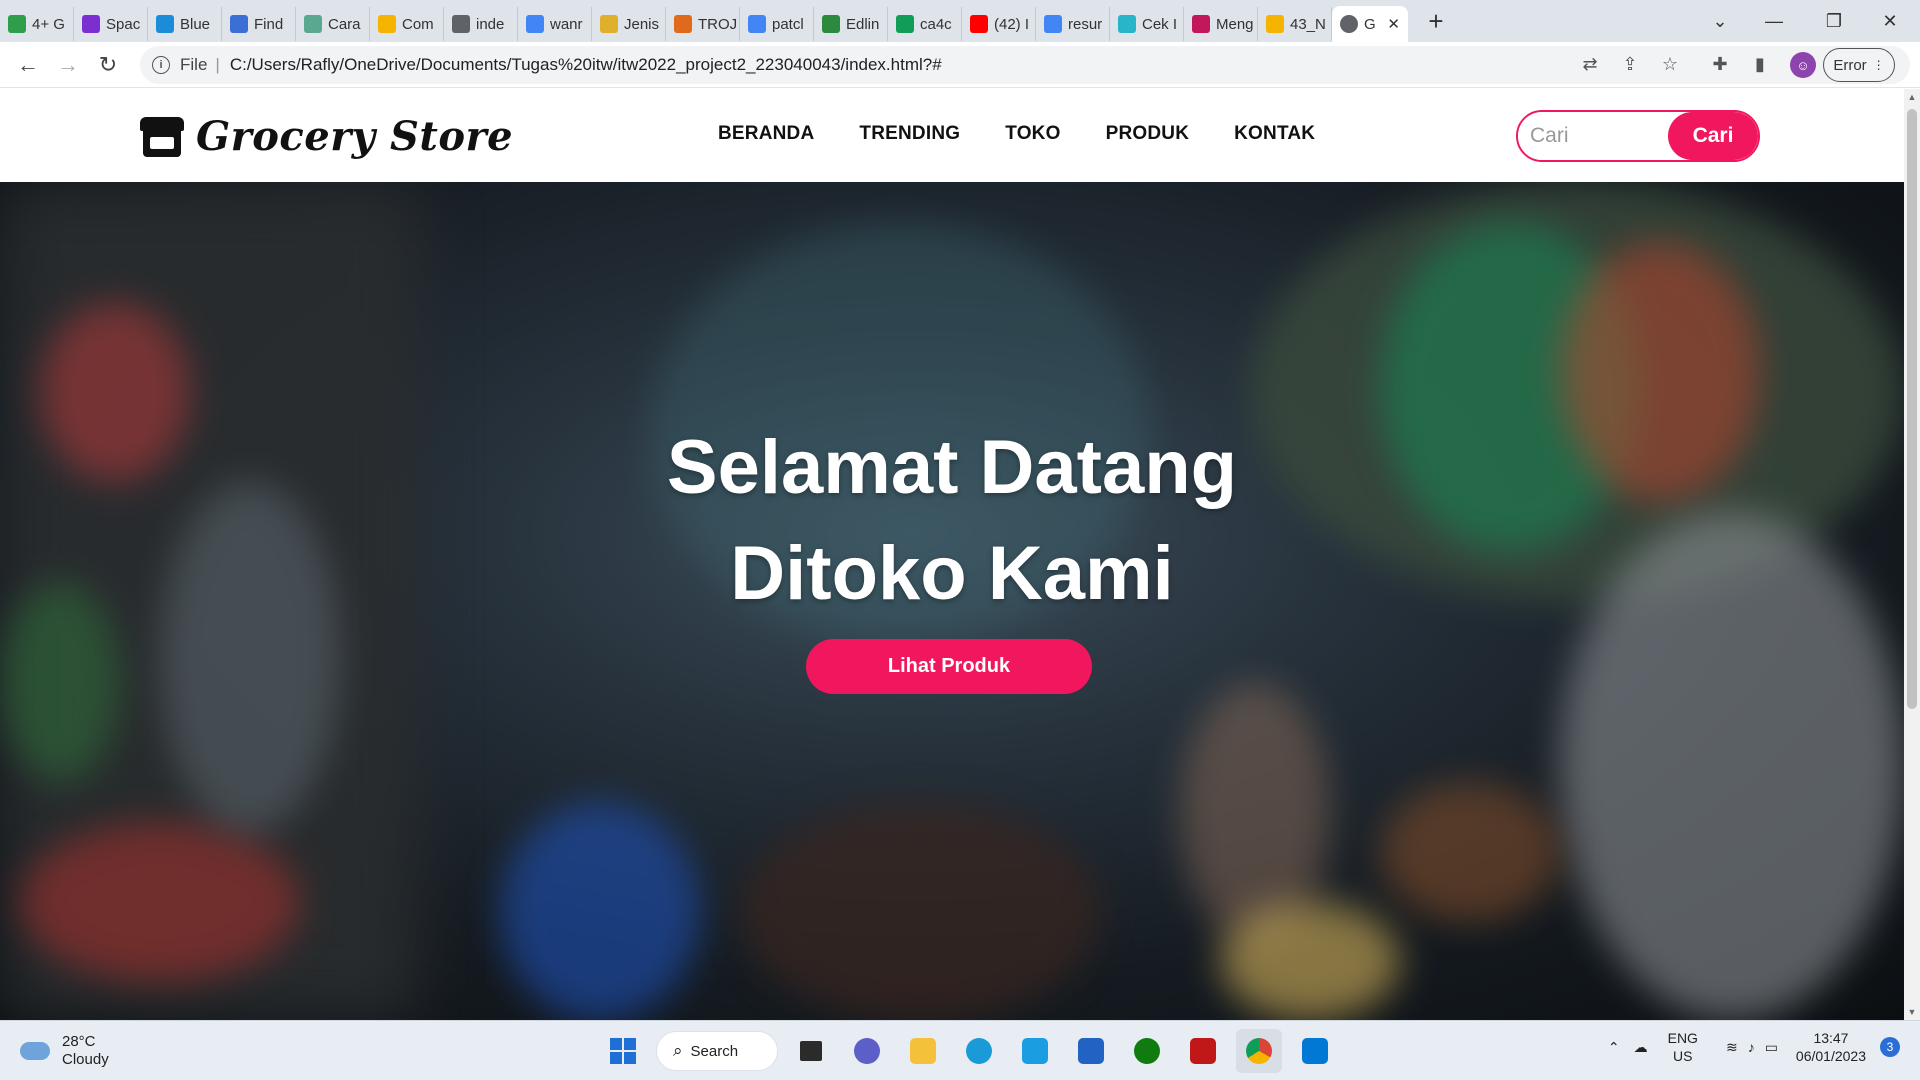  Describe the element at coordinates (1751, 1047) in the screenshot. I see `volume-icon: ♪` at that location.